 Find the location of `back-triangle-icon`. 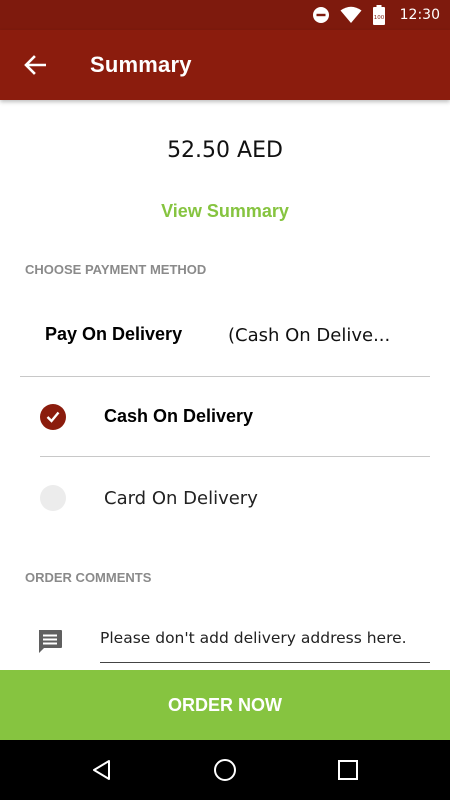

back-triangle-icon is located at coordinates (101, 770).